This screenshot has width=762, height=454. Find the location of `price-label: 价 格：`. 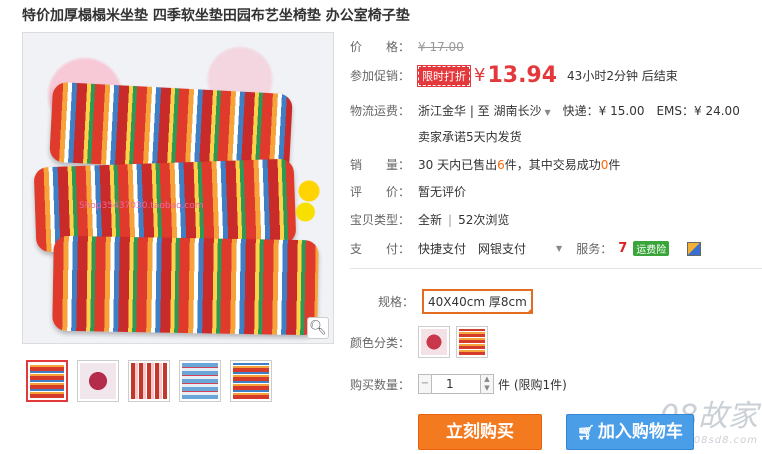

price-label: 价 格： is located at coordinates (380, 47).